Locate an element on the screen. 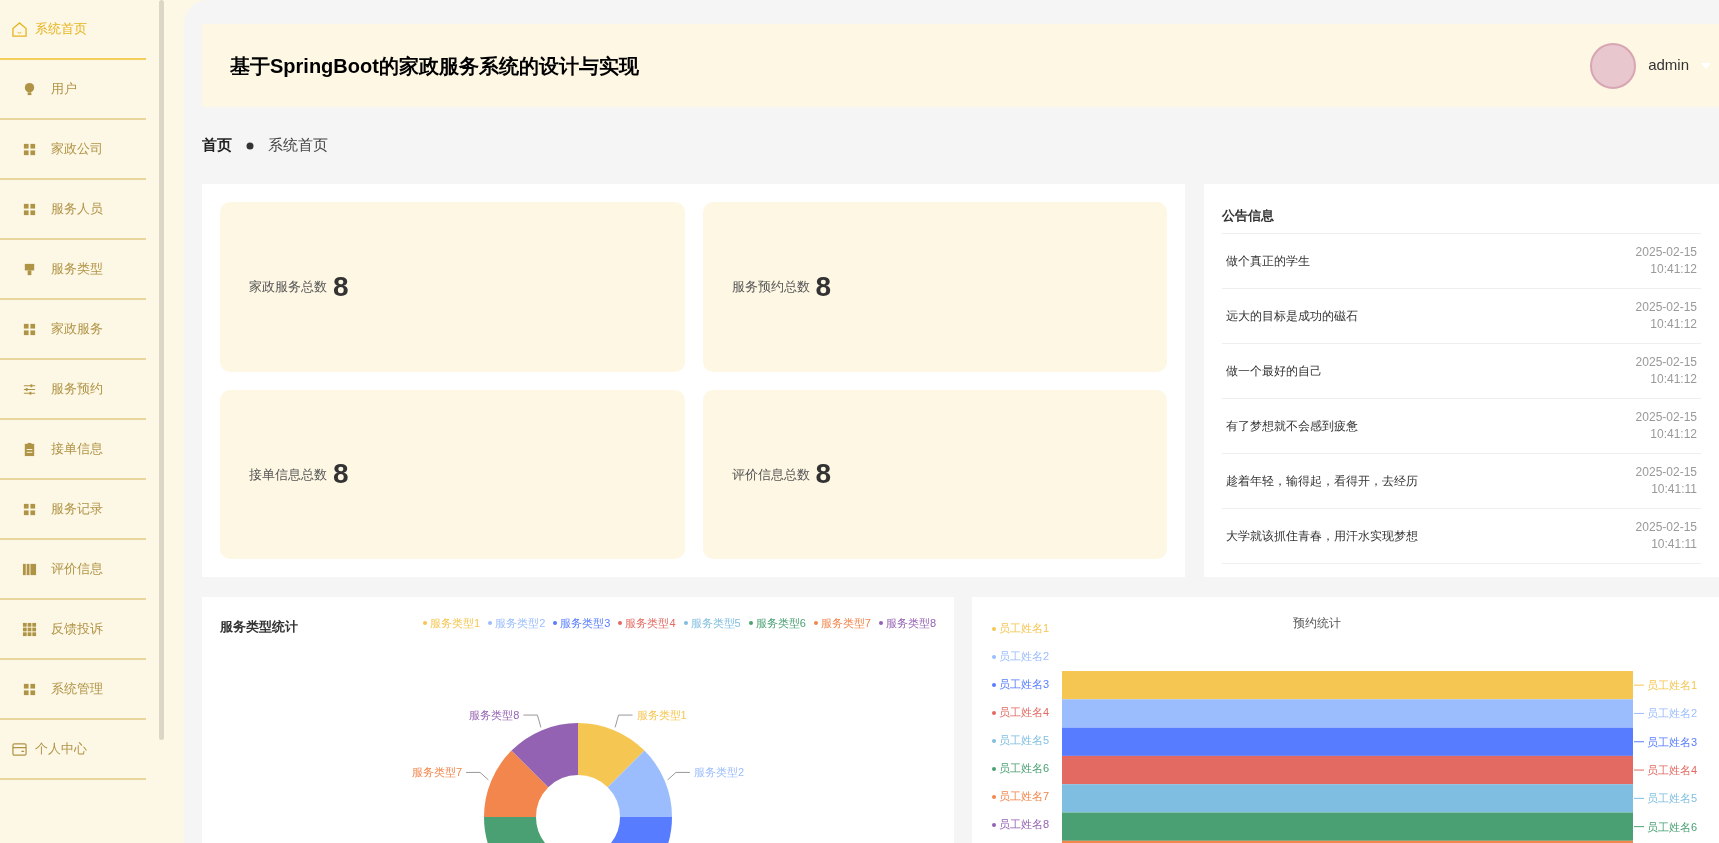  sidebar-item: 家政服务 is located at coordinates (62, 329).